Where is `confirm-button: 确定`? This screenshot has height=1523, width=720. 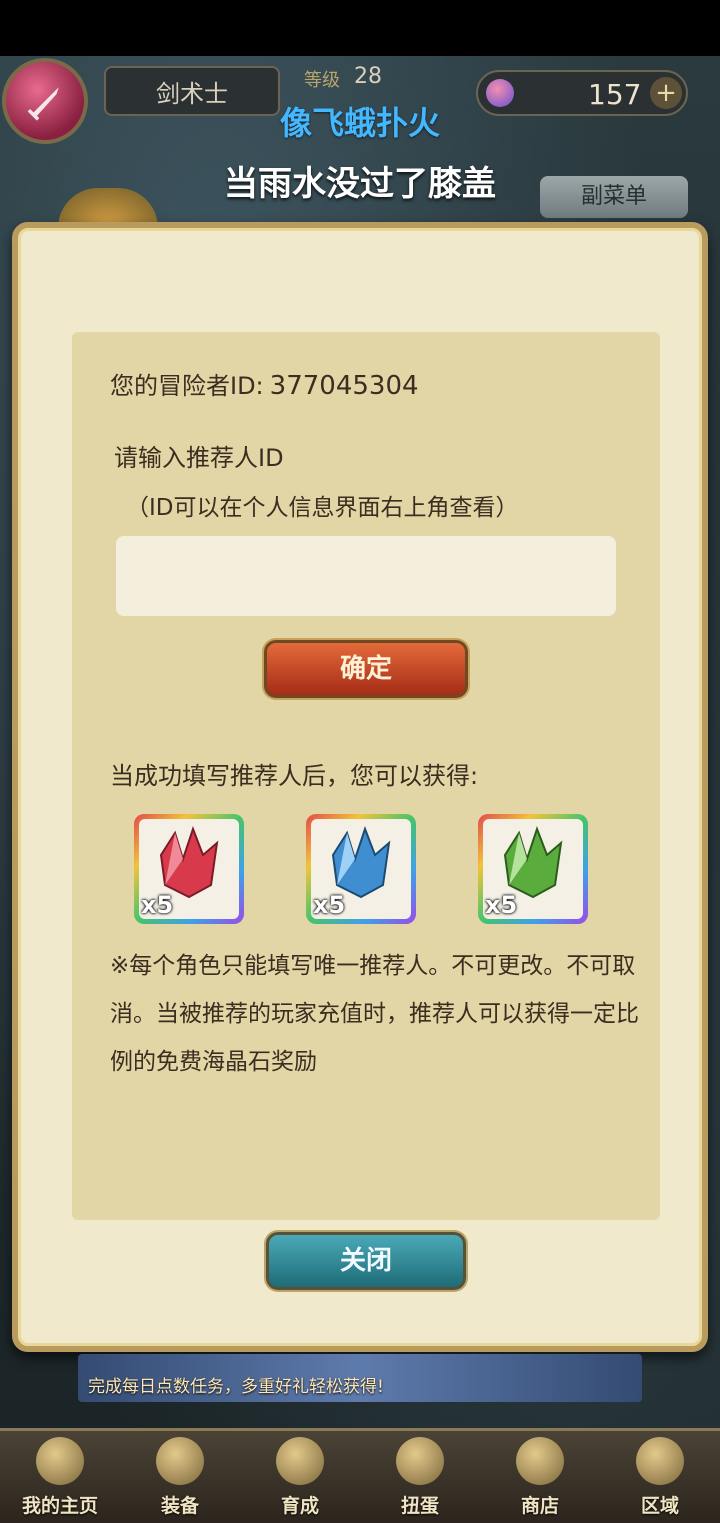 confirm-button: 确定 is located at coordinates (366, 669).